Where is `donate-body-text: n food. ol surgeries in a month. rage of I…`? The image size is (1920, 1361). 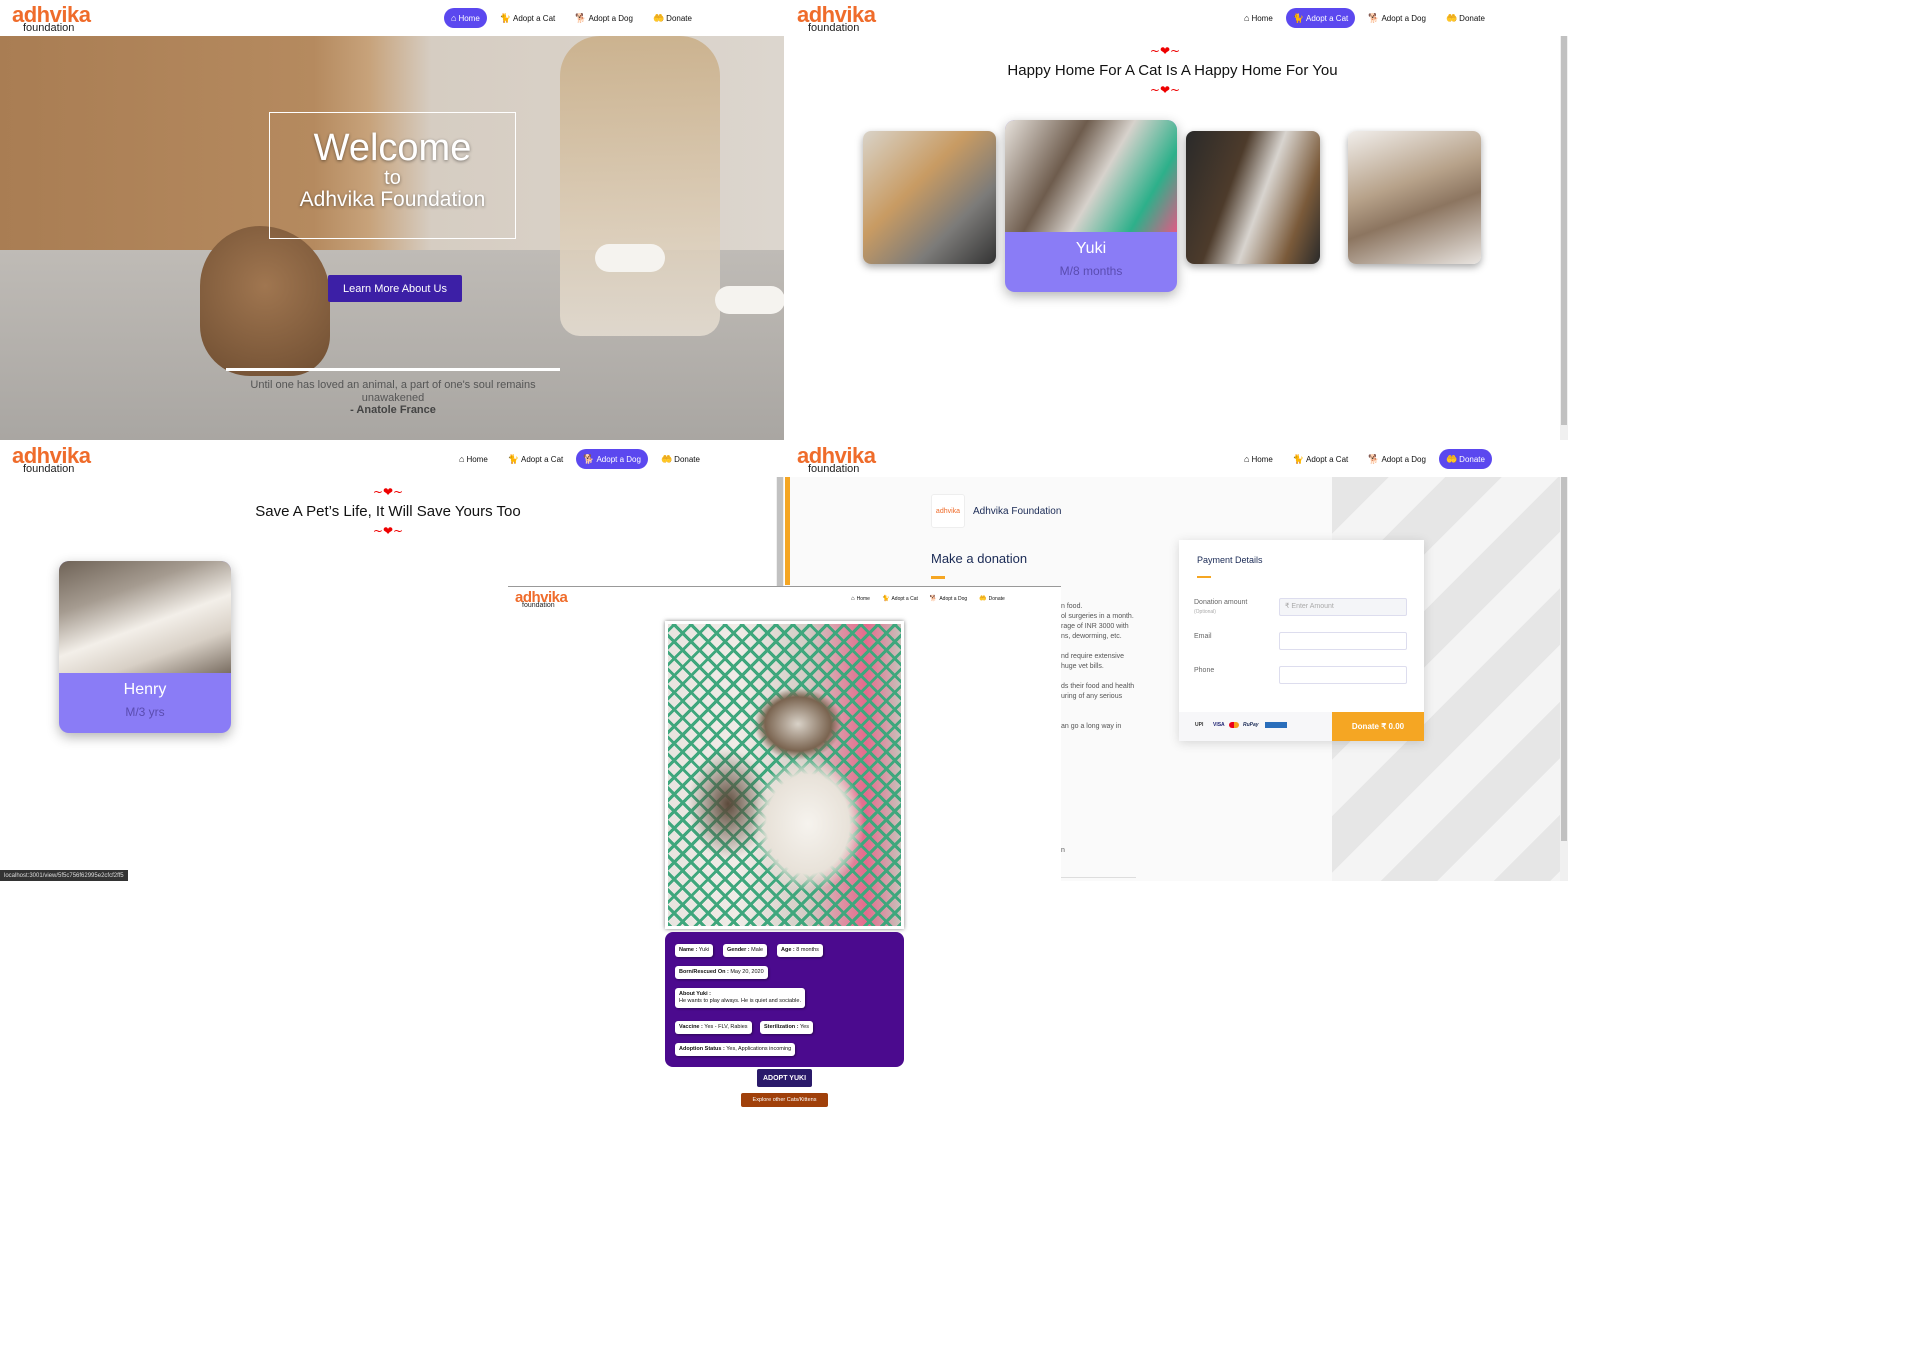
donate-body-text: n food. ol surgeries in a month. rage of I… is located at coordinates (1116, 667).